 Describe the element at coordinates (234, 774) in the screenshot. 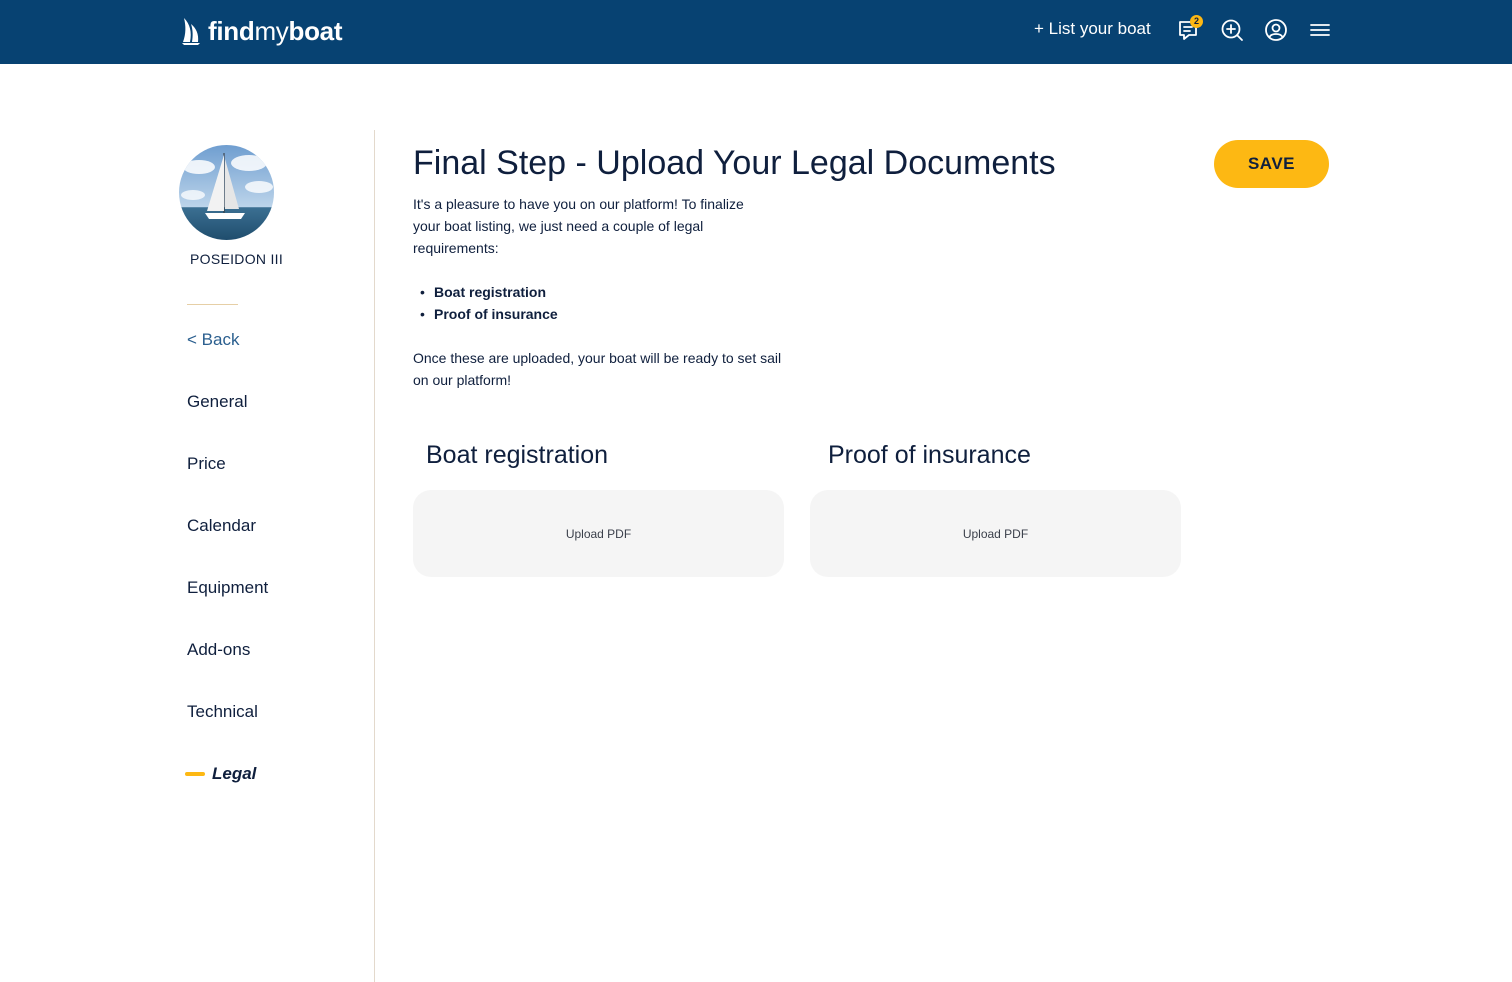

I see `sidebar-item-legal: Legal` at that location.